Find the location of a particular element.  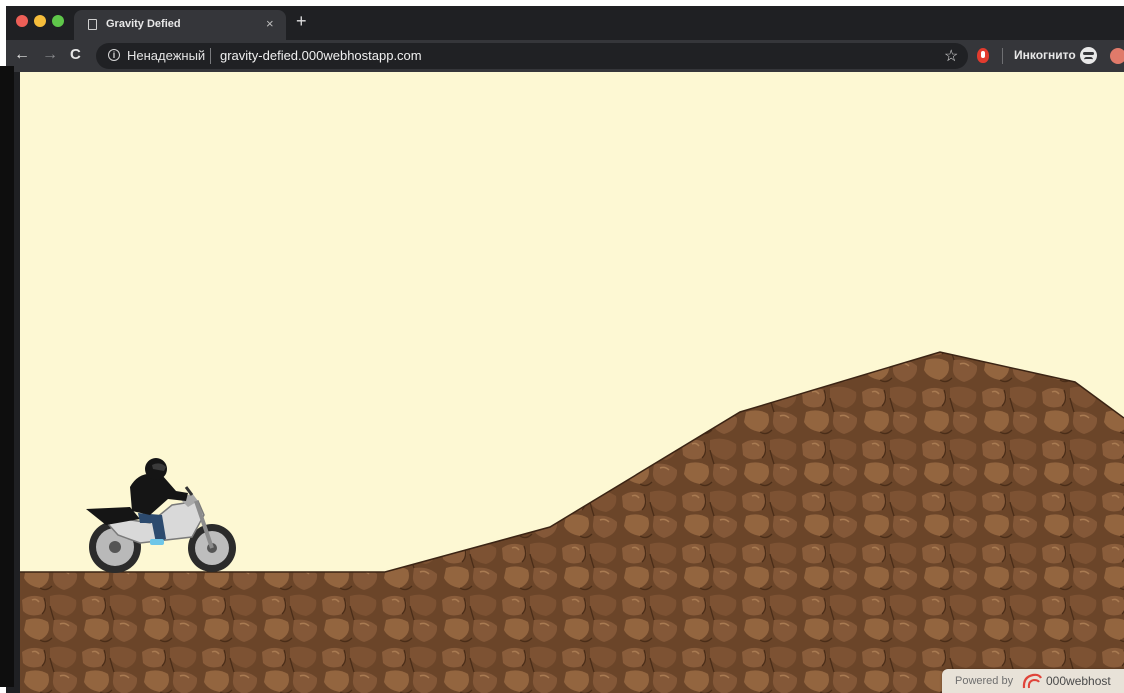

webhost-logo-icon is located at coordinates (1032, 681).